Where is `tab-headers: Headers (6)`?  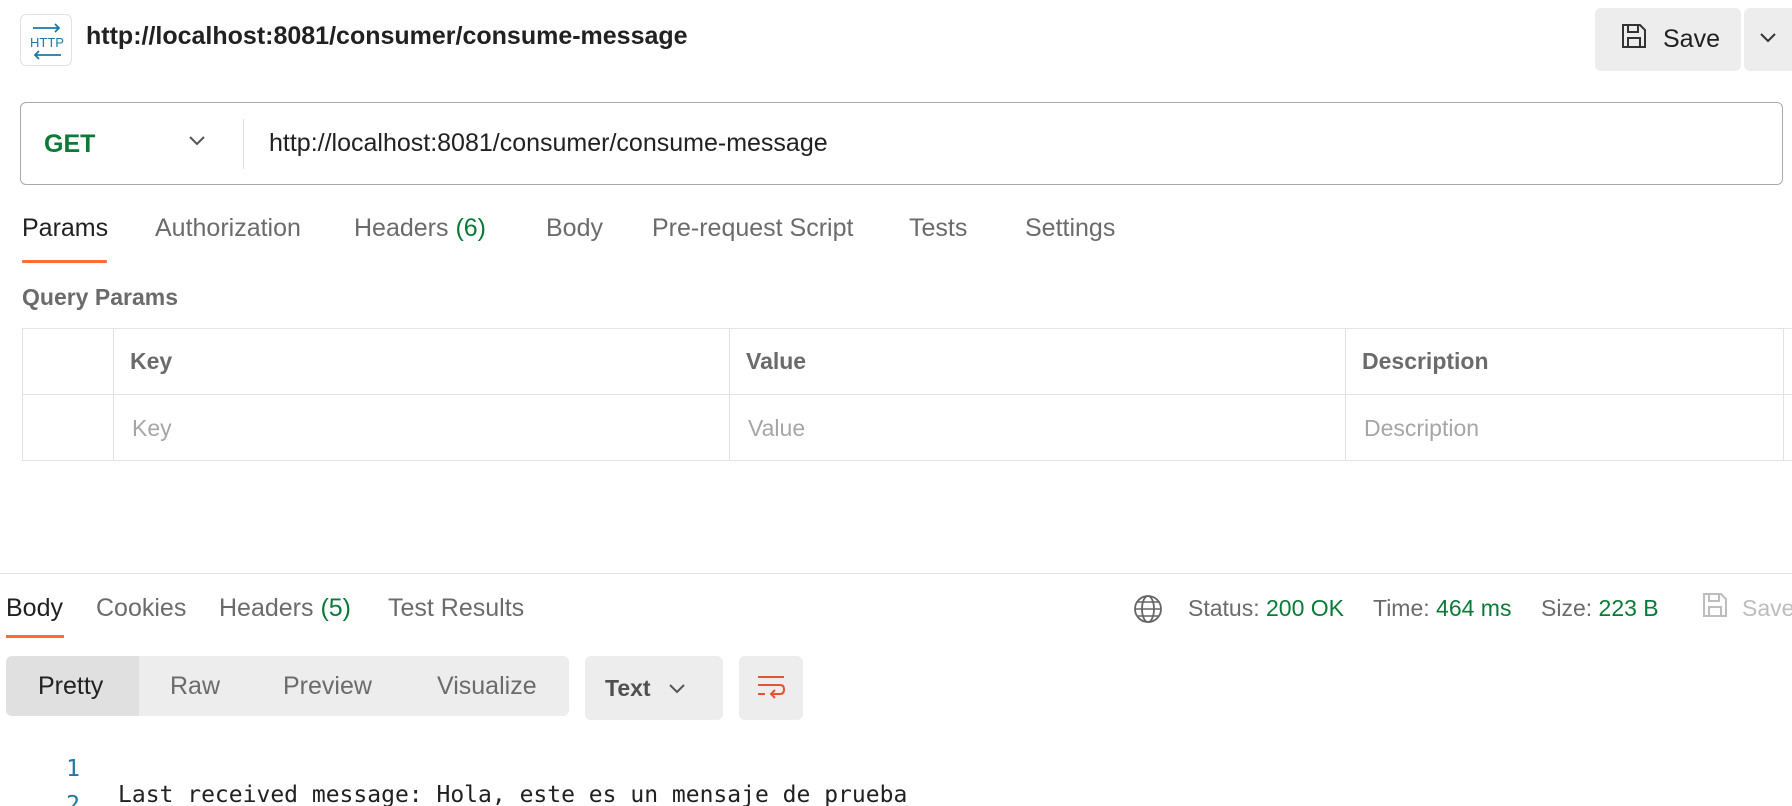
tab-headers: Headers (6) is located at coordinates (420, 228).